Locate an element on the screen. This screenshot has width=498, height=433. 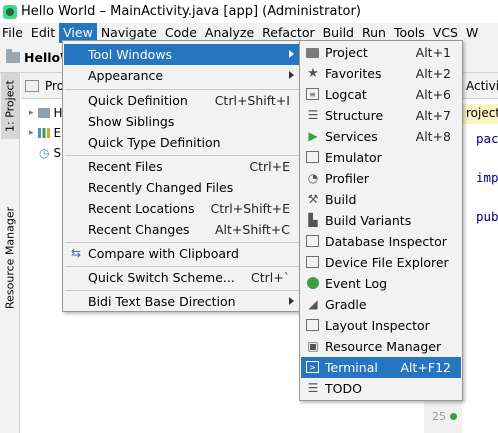
menu-item-emulator: Emulator is located at coordinates (381, 157).